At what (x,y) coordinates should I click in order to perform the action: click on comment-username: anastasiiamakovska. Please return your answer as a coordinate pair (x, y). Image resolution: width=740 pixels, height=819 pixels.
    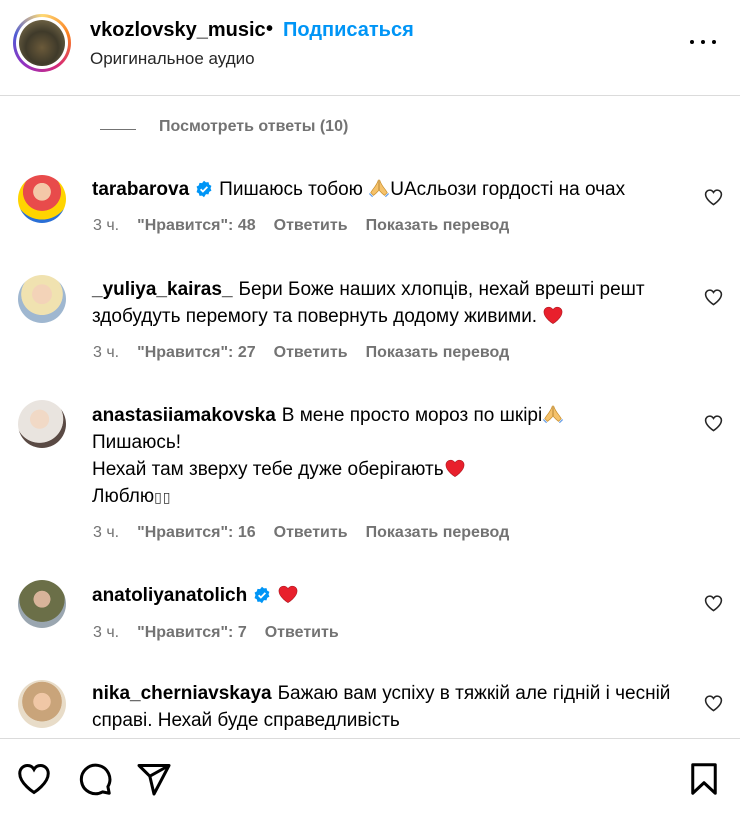
    Looking at the image, I should click on (184, 415).